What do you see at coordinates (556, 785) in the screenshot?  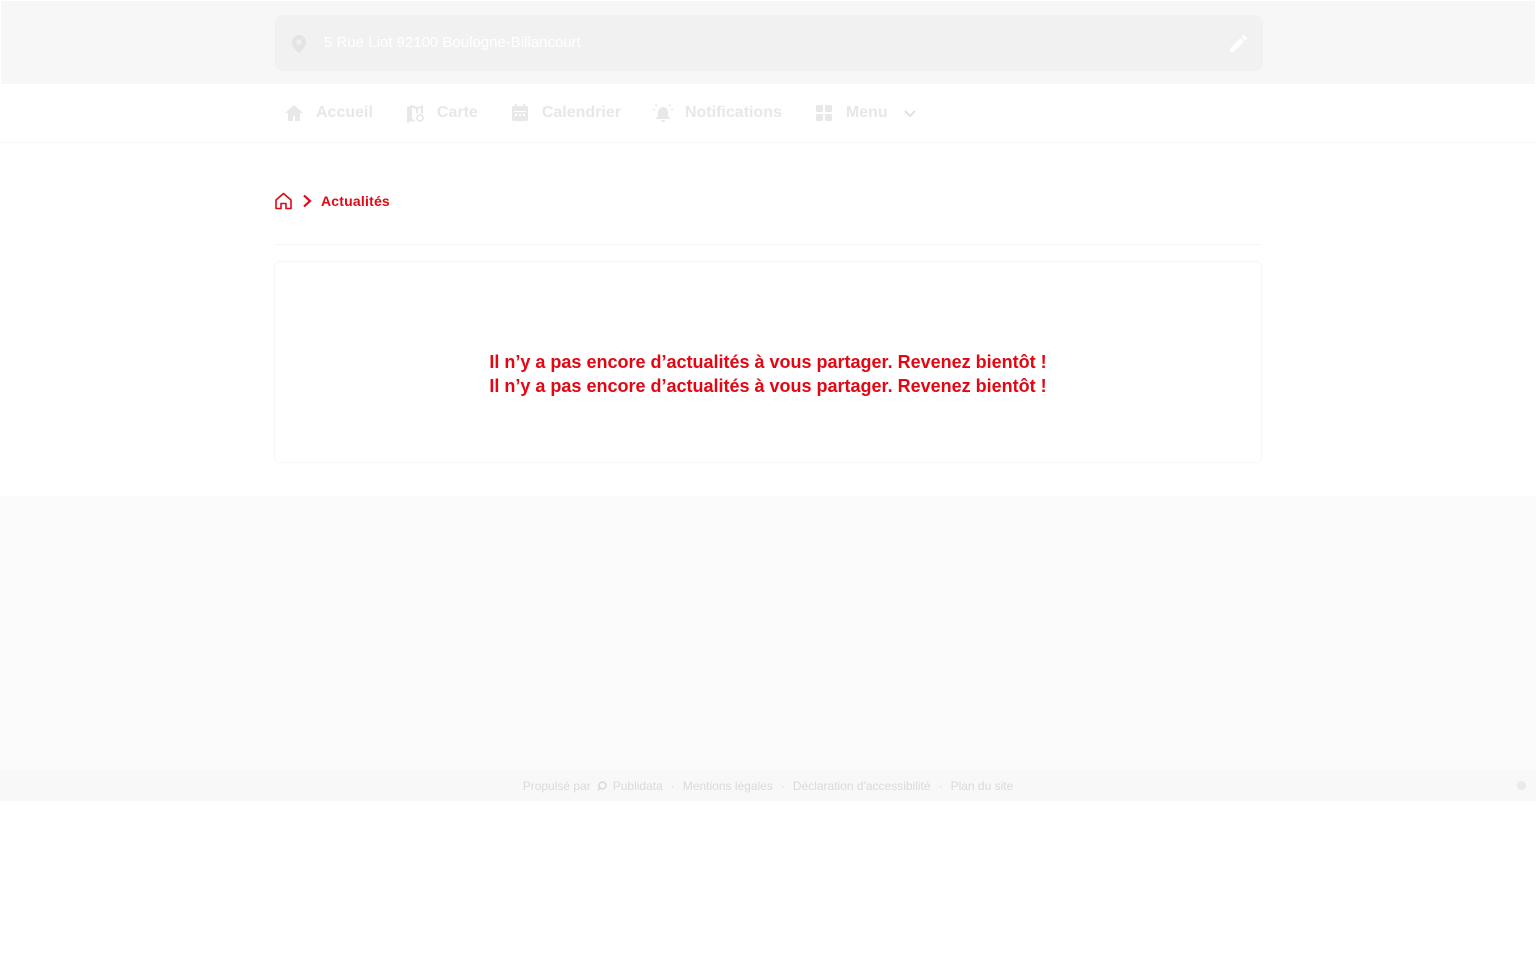 I see `powered-by-label: Propulsé par` at bounding box center [556, 785].